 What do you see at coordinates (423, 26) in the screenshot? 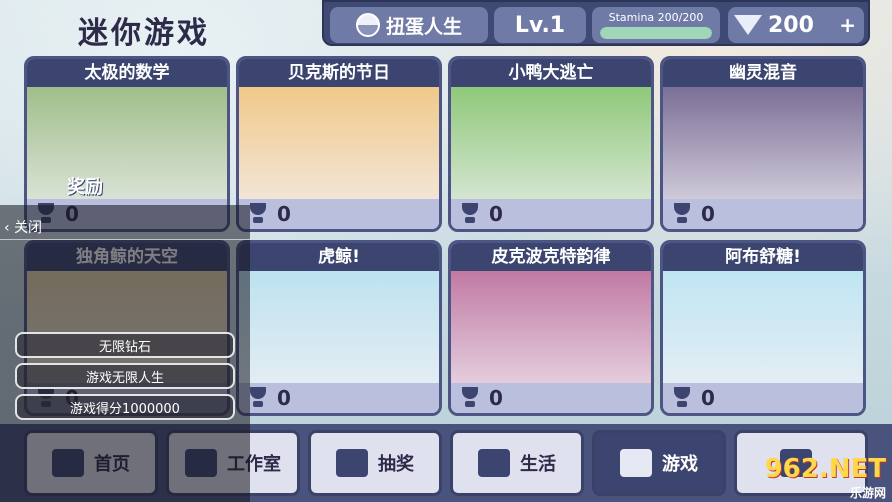
I see `gacha-life-label: 扭蛋人生` at bounding box center [423, 26].